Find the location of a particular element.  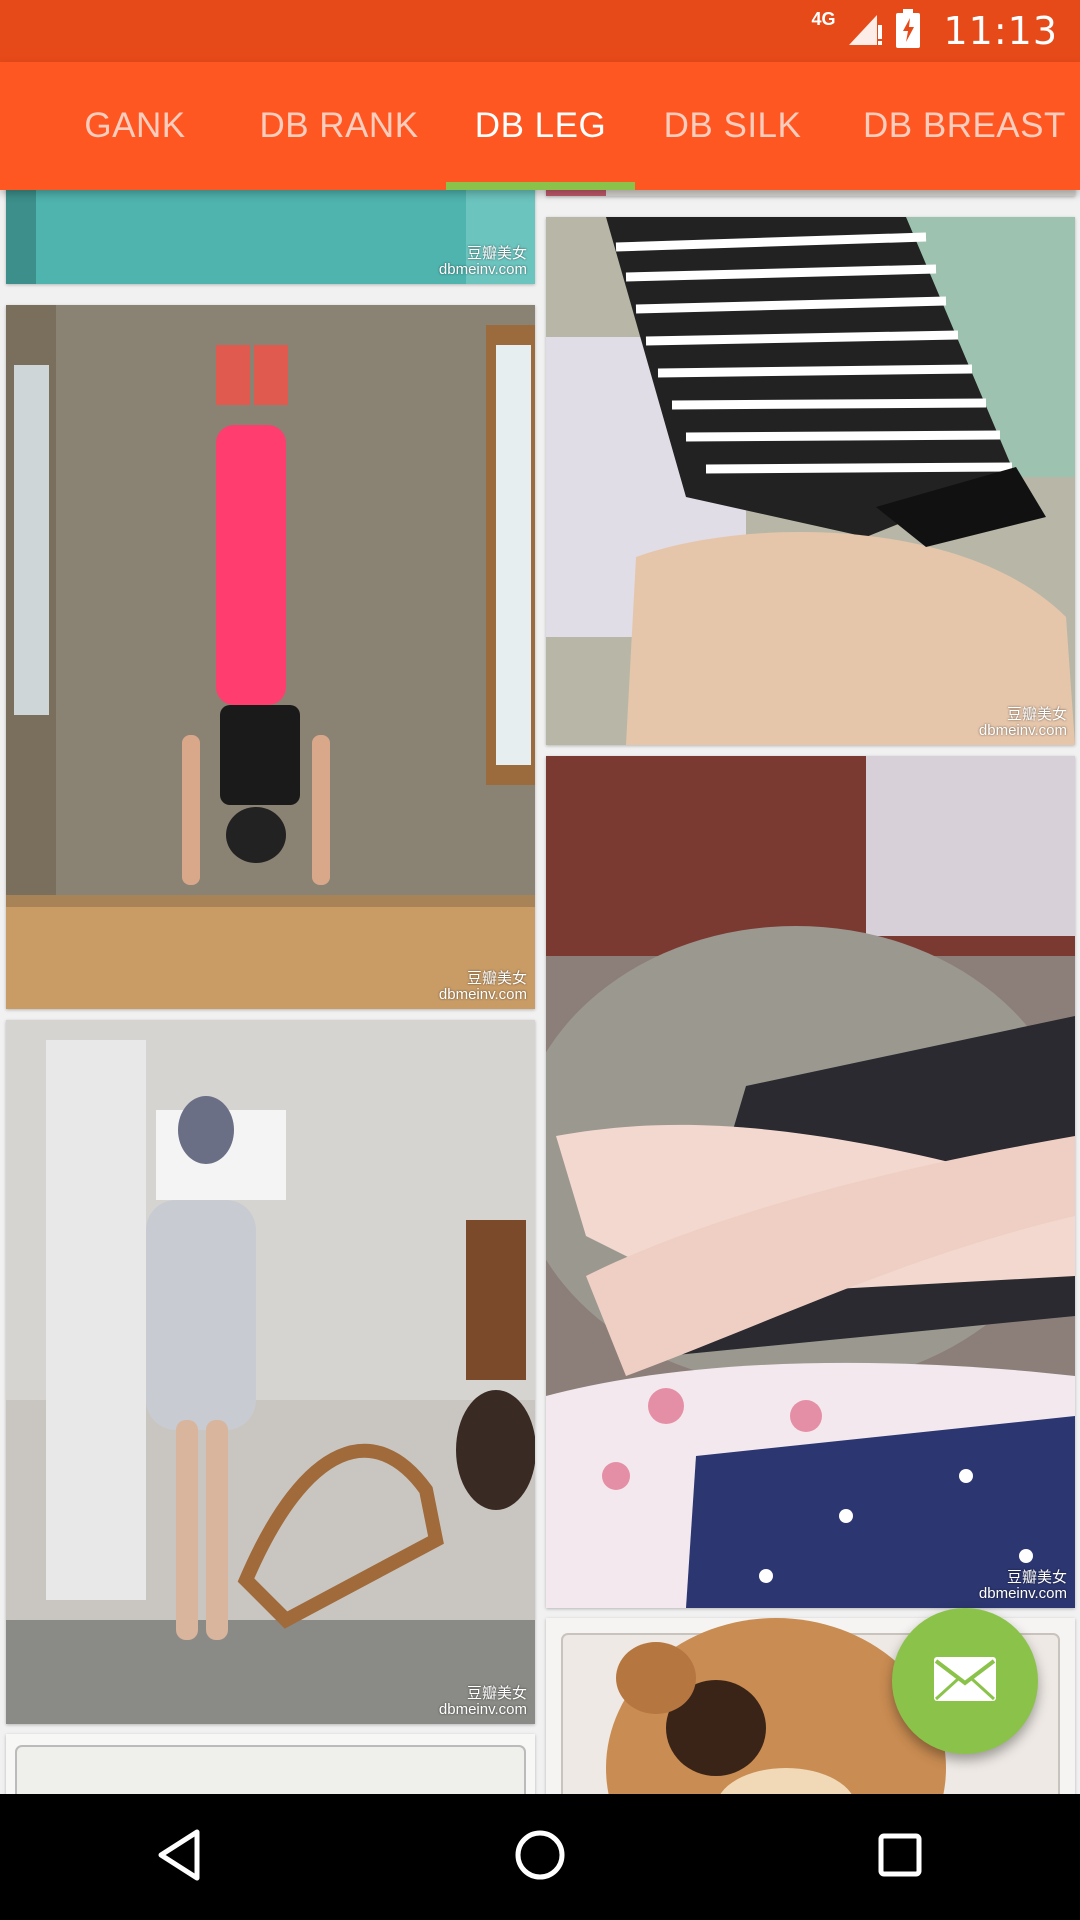

tab-bar: GANK DB RANK DB LEG DB SILK DB BREAST is located at coordinates (540, 126).